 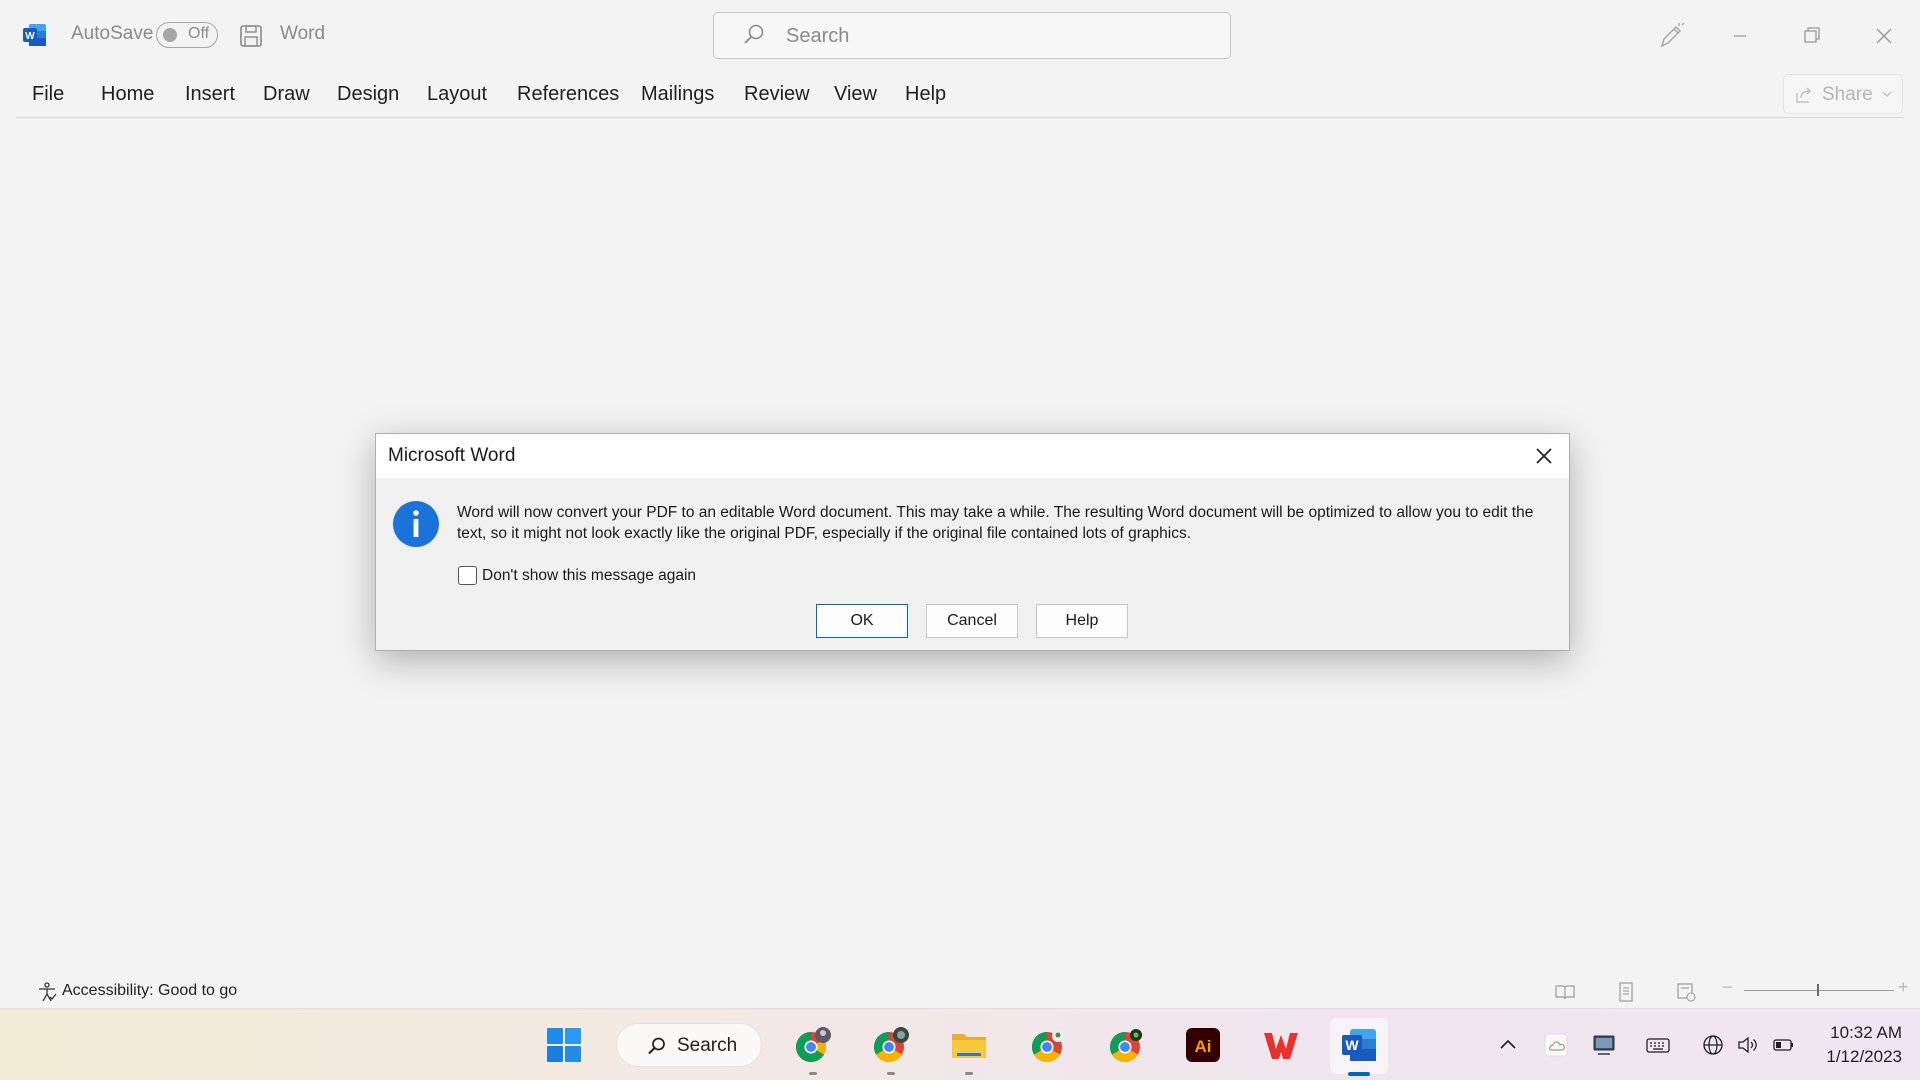 What do you see at coordinates (210, 94) in the screenshot?
I see `tab-insert: Insert` at bounding box center [210, 94].